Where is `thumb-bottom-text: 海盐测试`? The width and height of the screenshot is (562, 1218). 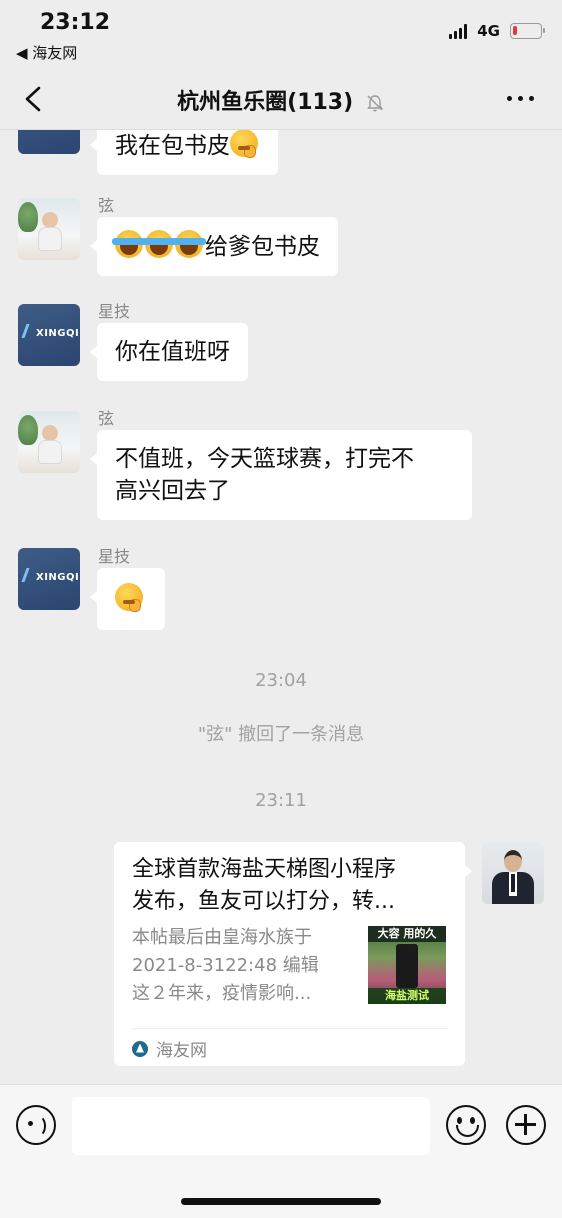
thumb-bottom-text: 海盐测试 is located at coordinates (407, 996).